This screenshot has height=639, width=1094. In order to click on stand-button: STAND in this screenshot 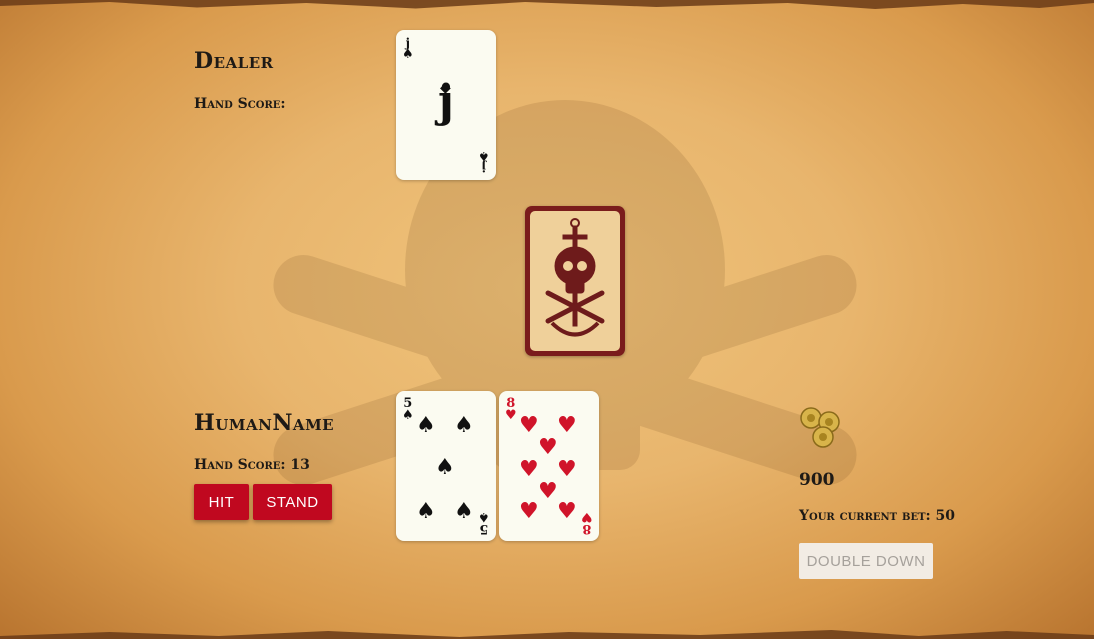, I will do `click(292, 502)`.